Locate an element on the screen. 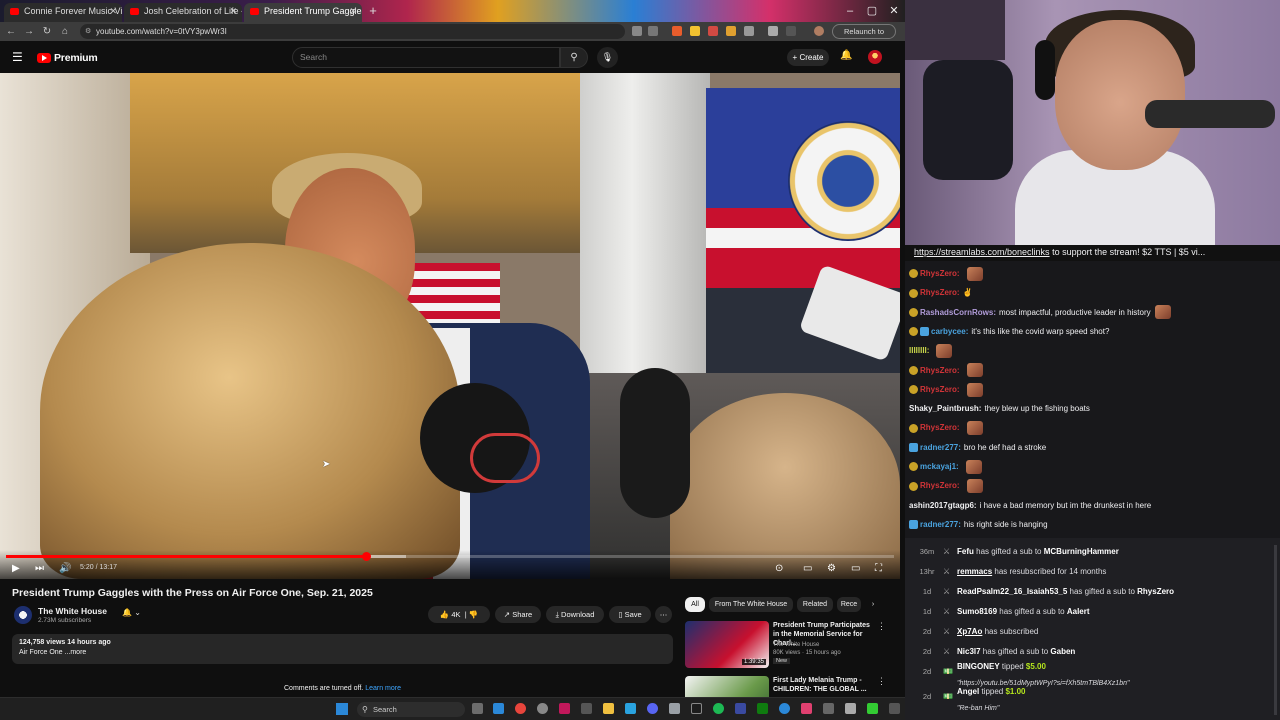  notifications-bell-icon: 🔔 is located at coordinates (846, 55).